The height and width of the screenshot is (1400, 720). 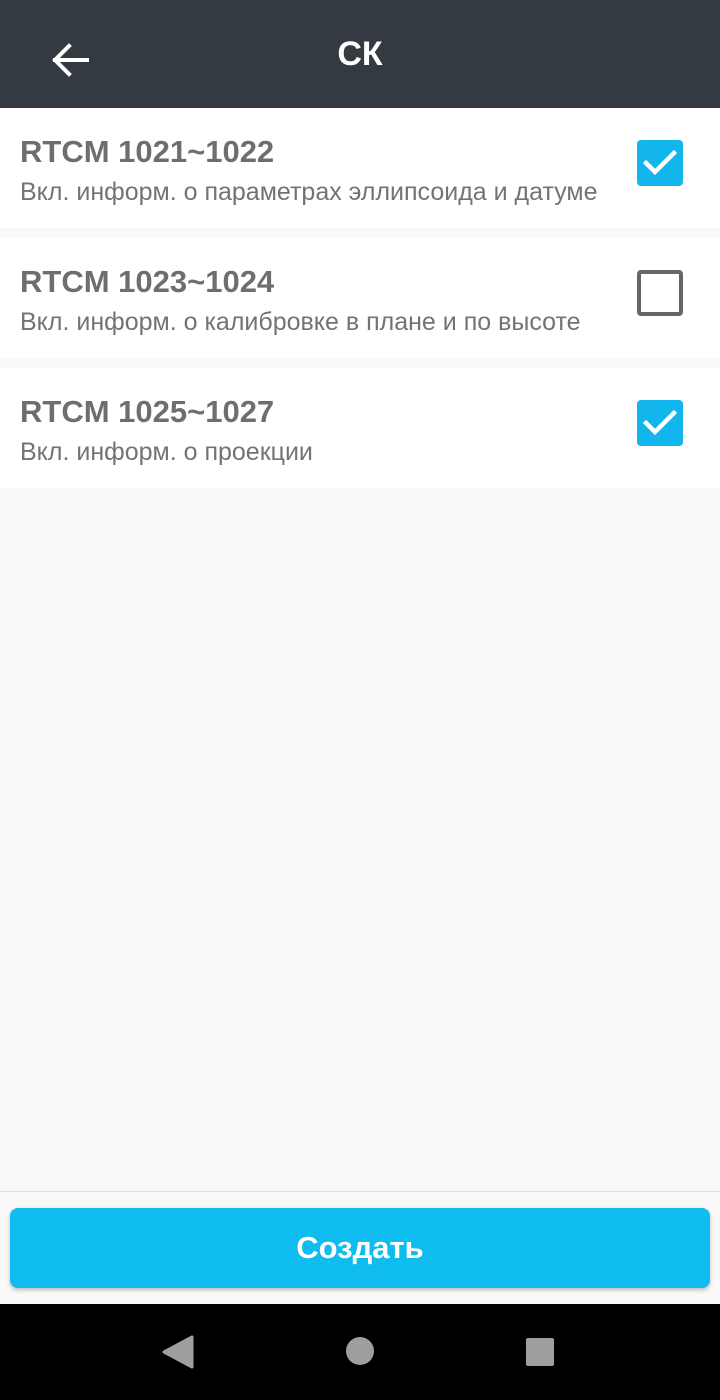 I want to click on nav-recents-button, so click(x=540, y=1352).